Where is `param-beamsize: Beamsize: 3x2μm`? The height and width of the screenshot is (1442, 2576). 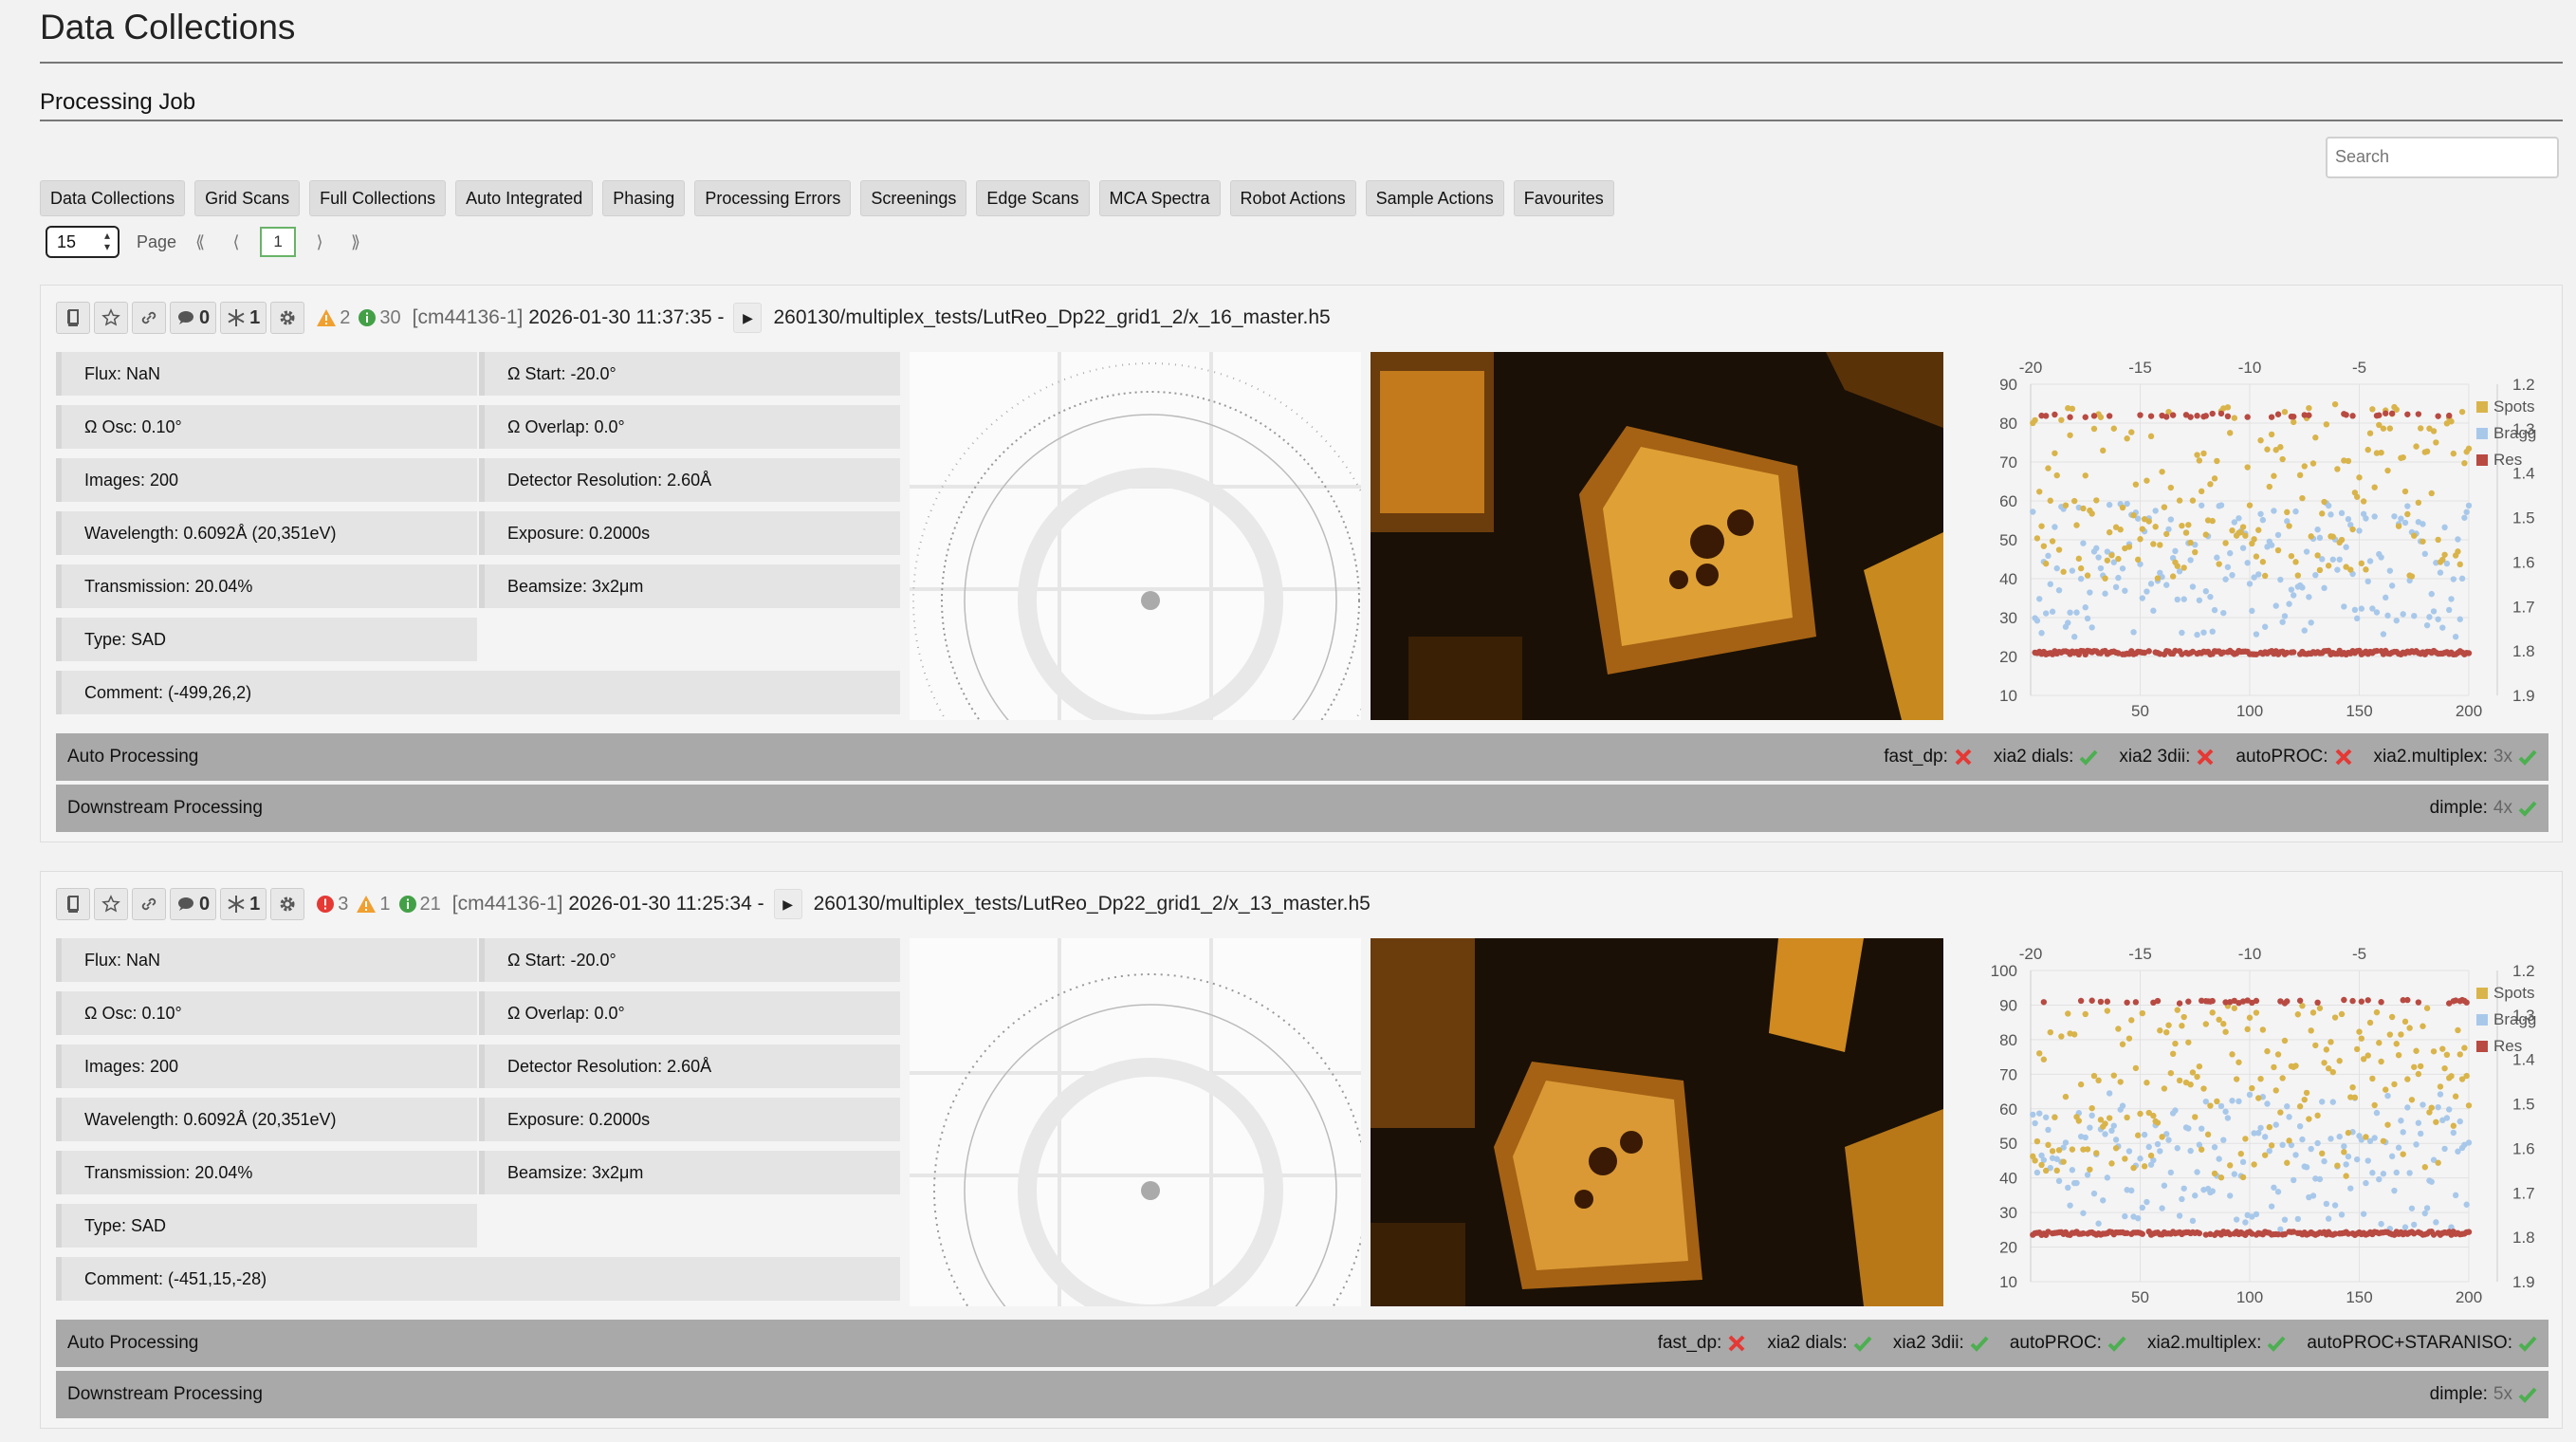
param-beamsize: Beamsize: 3x2μm is located at coordinates (689, 1172).